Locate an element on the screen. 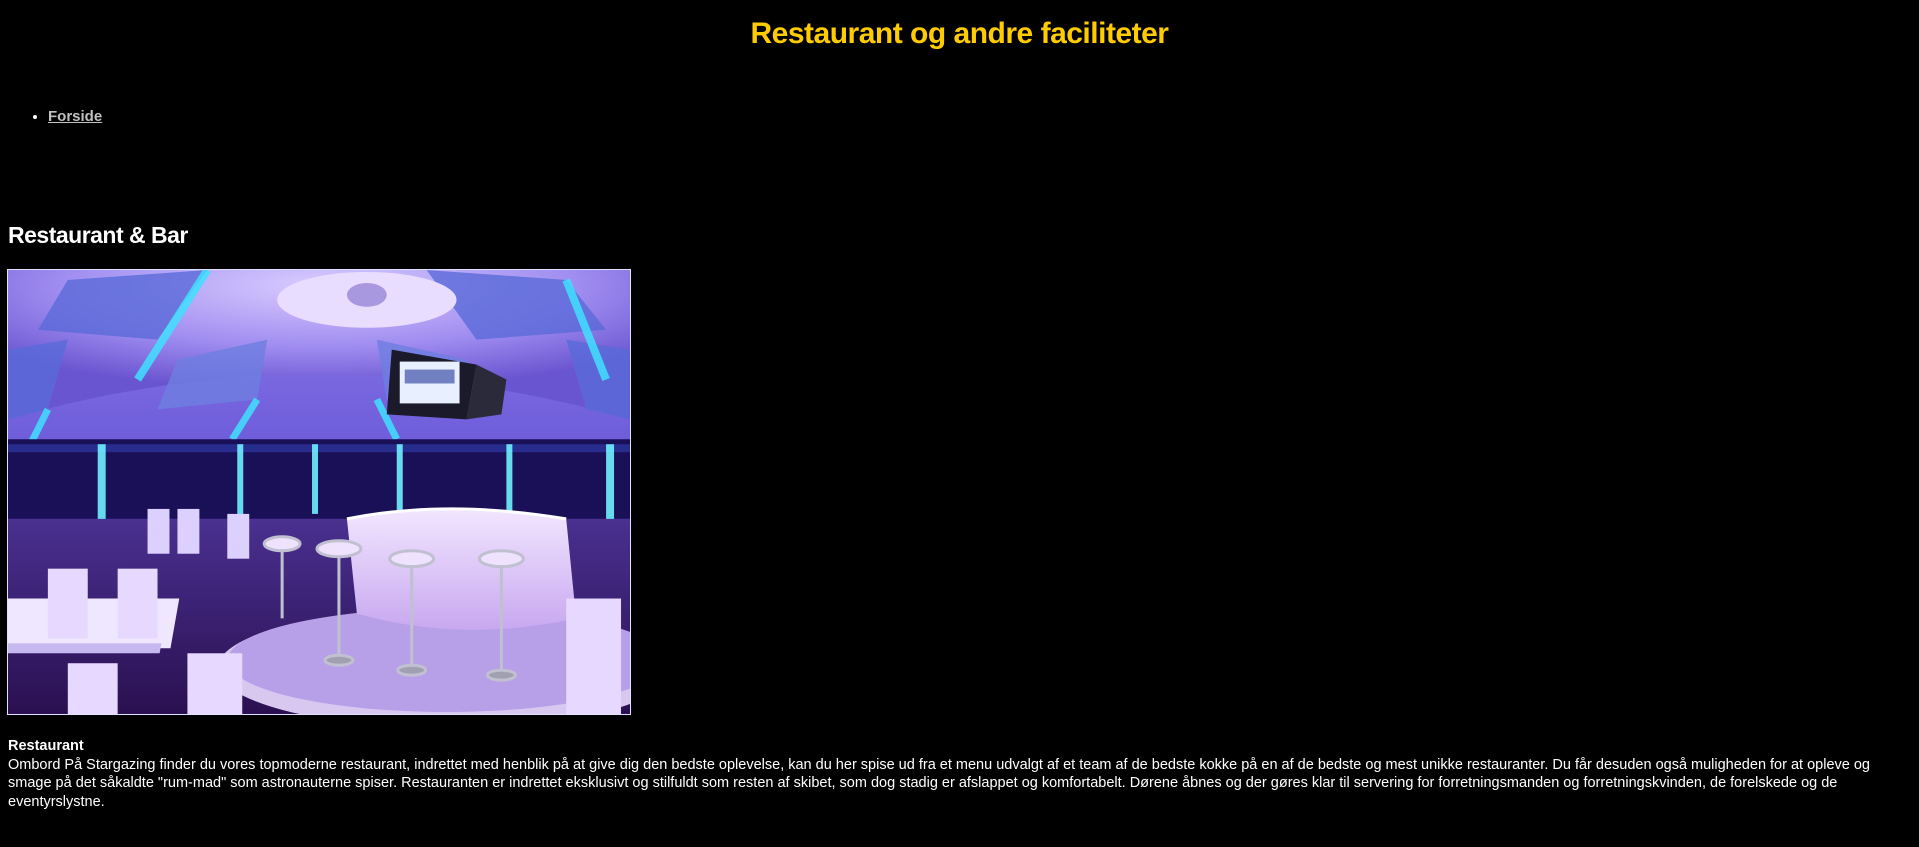  nav-list: Forside is located at coordinates (51, 116).